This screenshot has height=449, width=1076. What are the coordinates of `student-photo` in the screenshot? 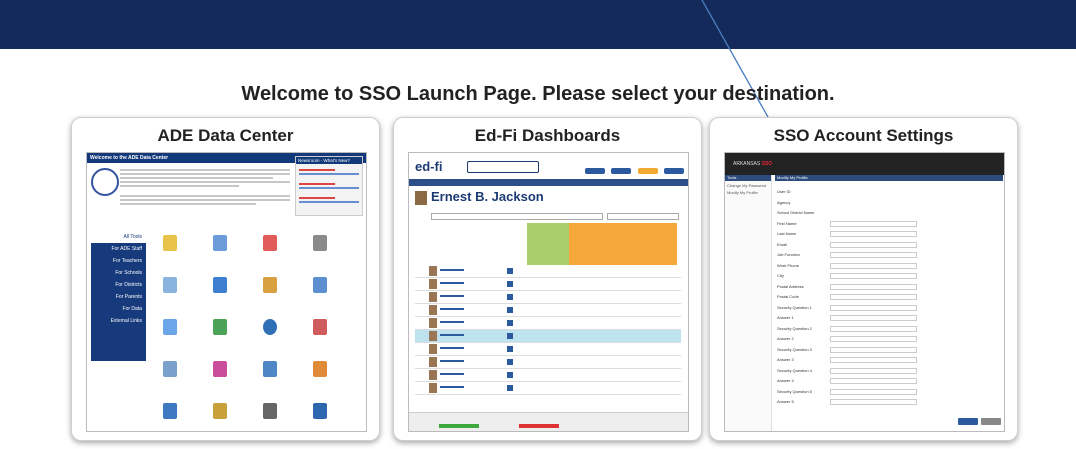 It's located at (421, 198).